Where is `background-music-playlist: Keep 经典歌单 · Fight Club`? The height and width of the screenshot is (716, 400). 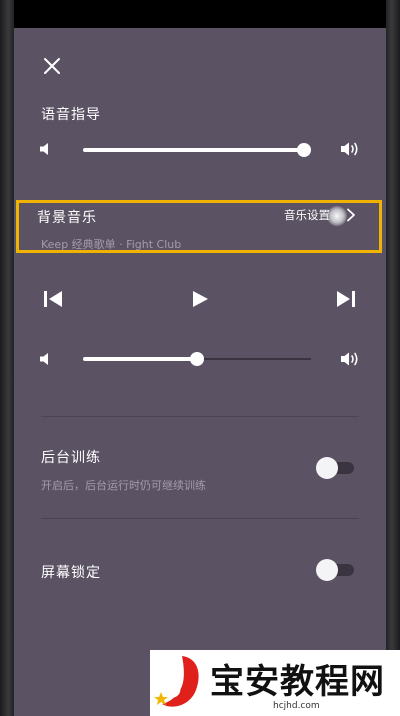
background-music-playlist: Keep 经典歌单 · Fight Club is located at coordinates (111, 244).